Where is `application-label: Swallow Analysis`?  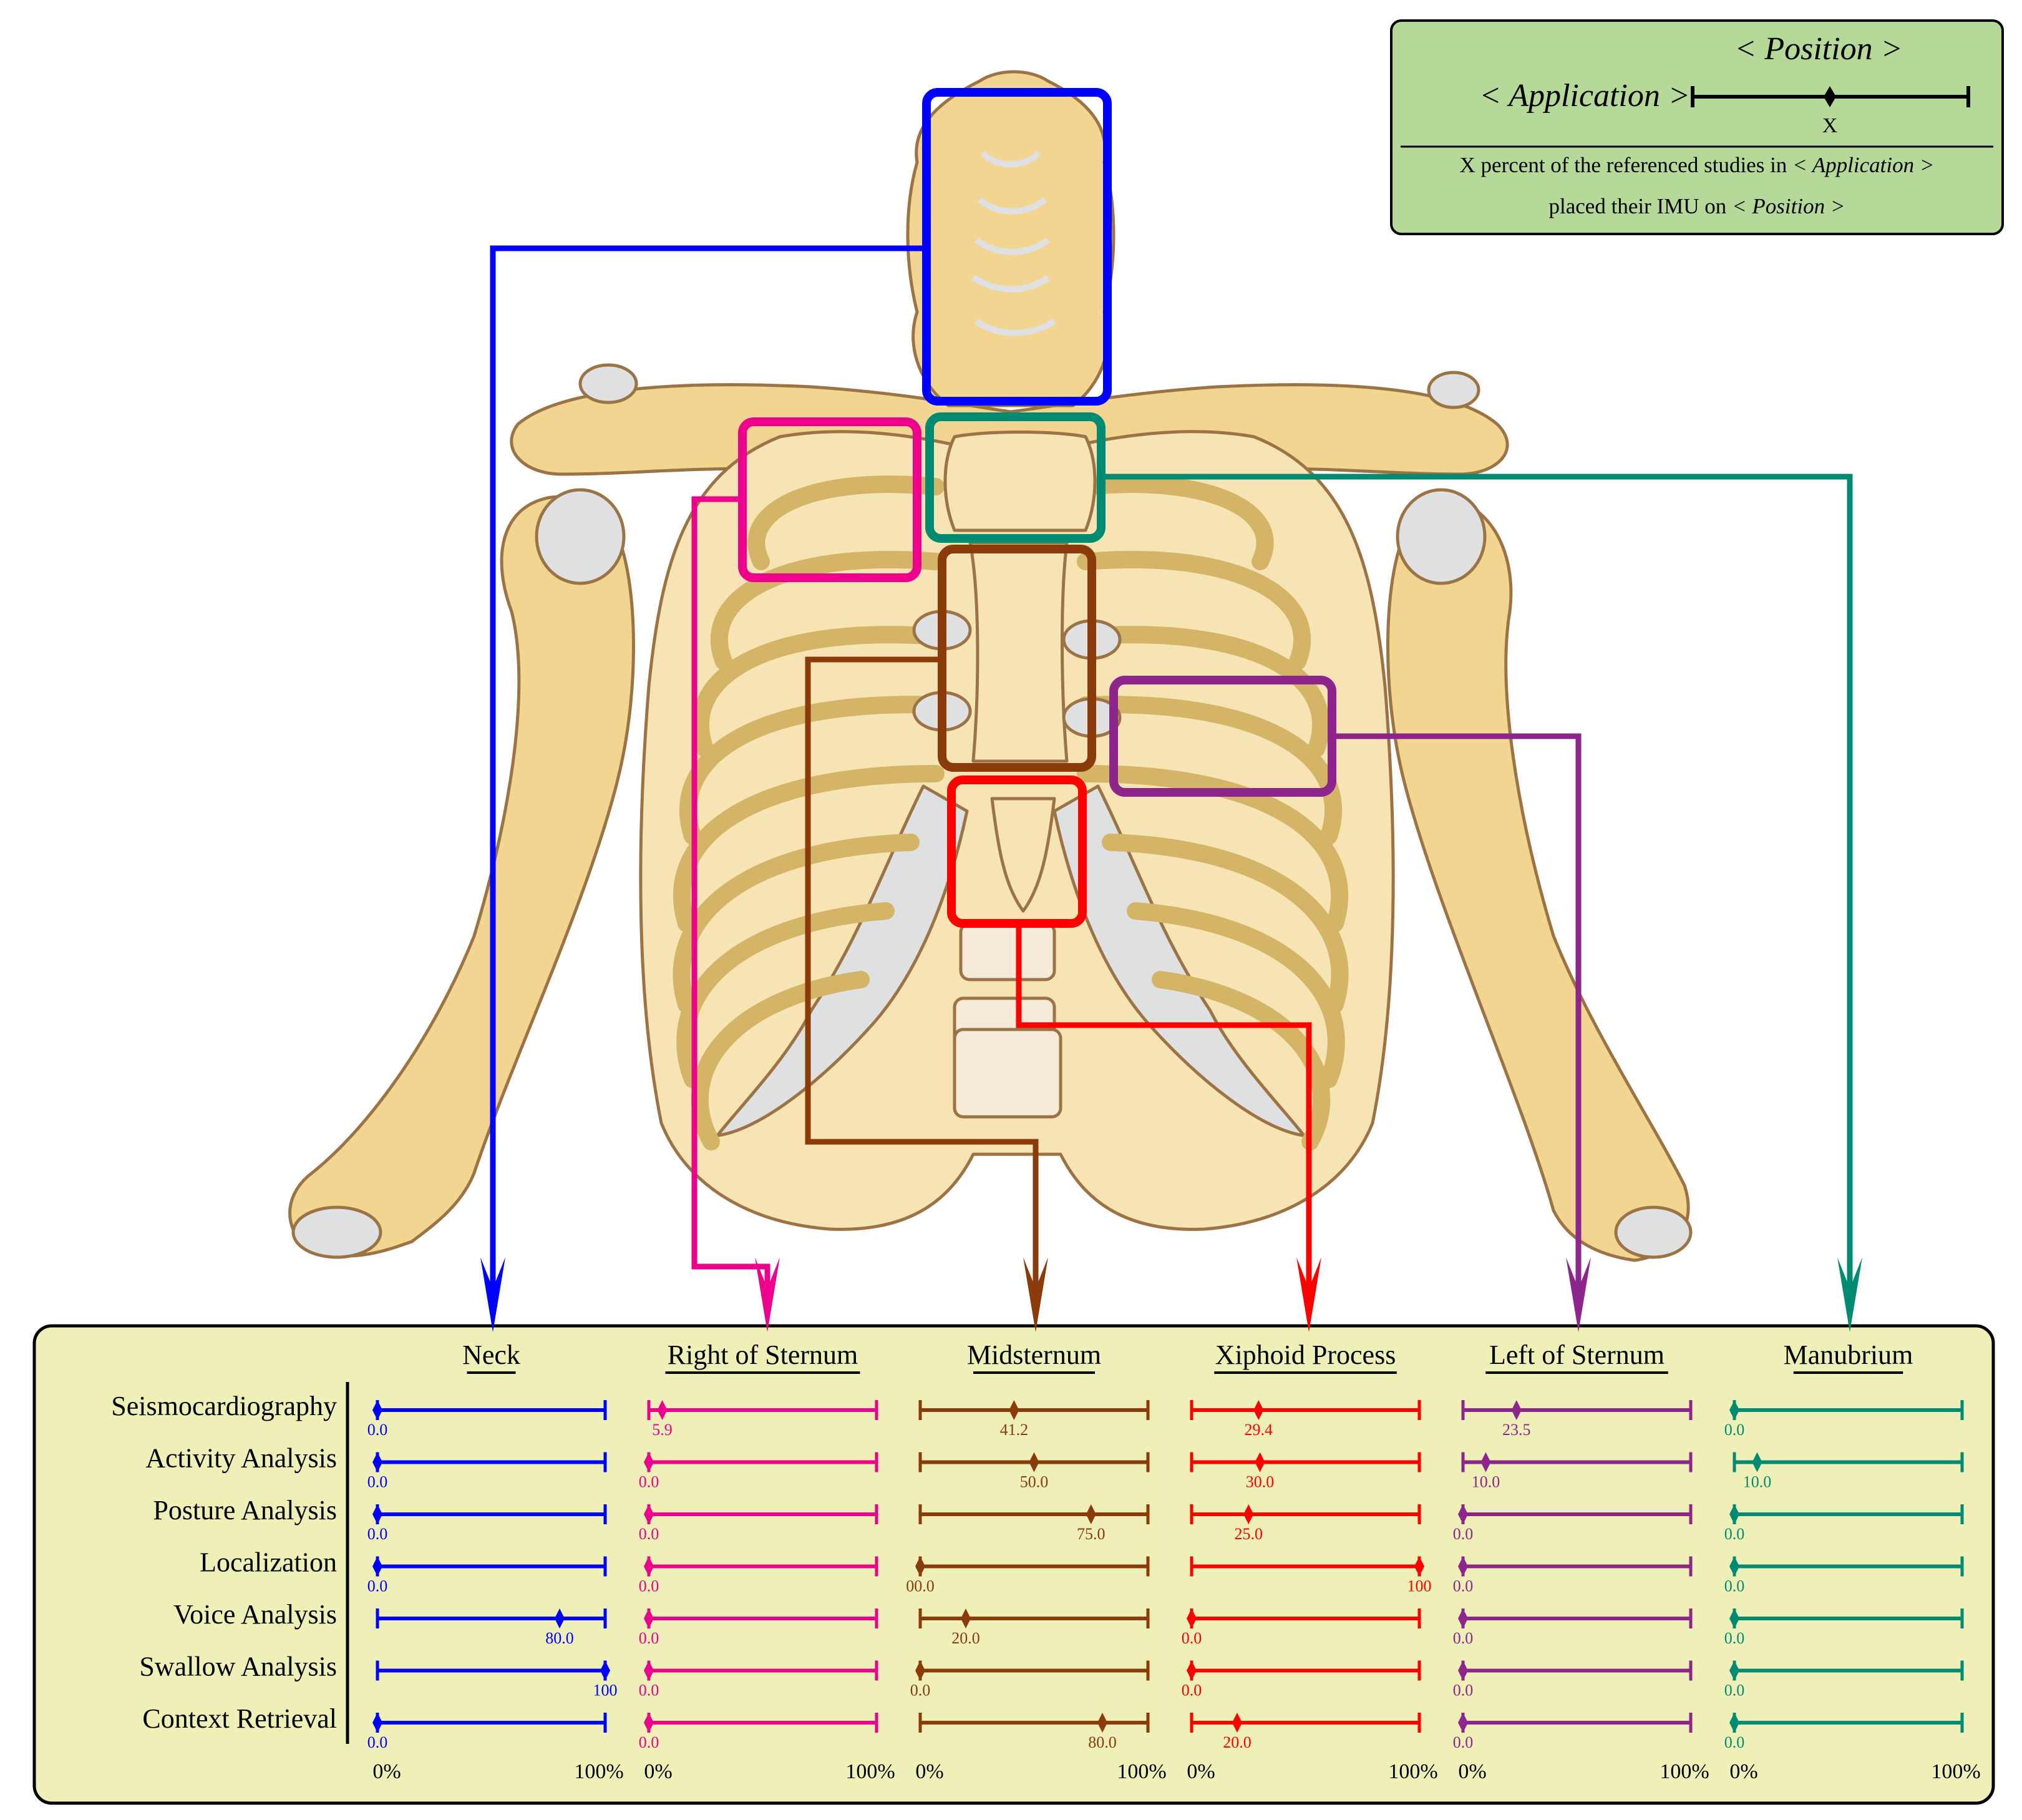
application-label: Swallow Analysis is located at coordinates (238, 1667).